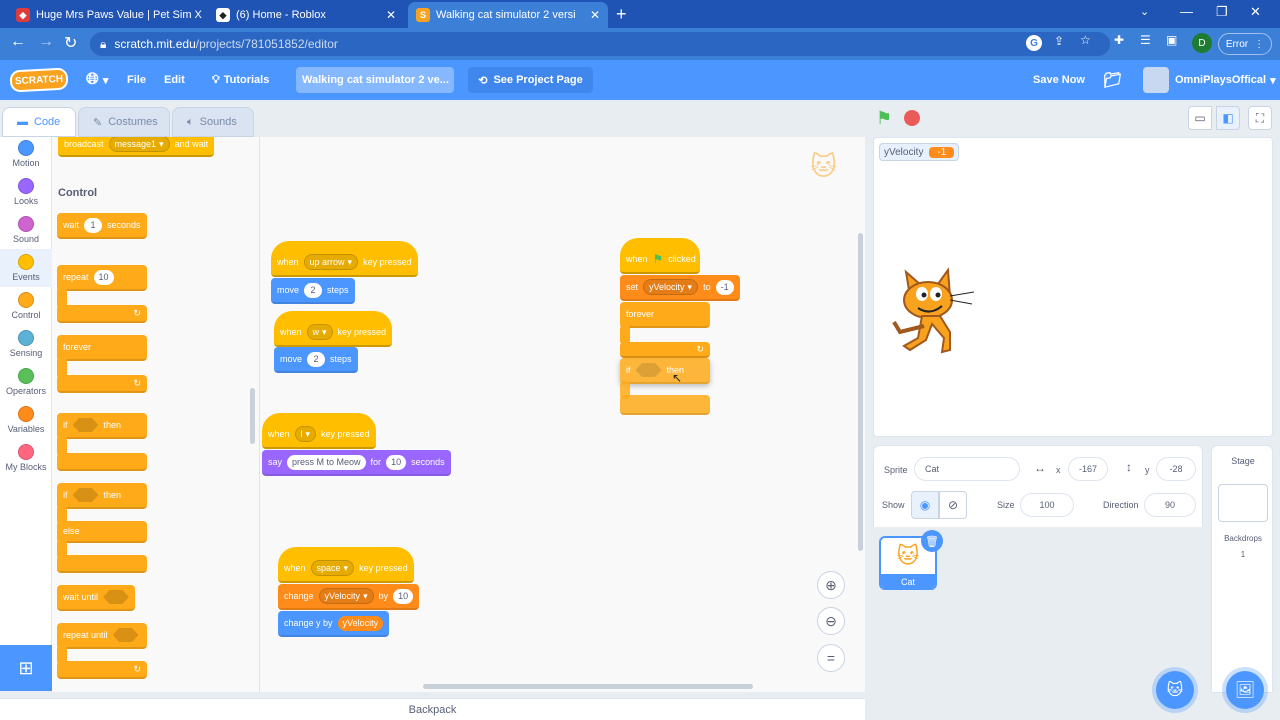 This screenshot has width=1280, height=720. I want to click on stage-target-panel: Stage Backdrops 1, so click(1242, 569).